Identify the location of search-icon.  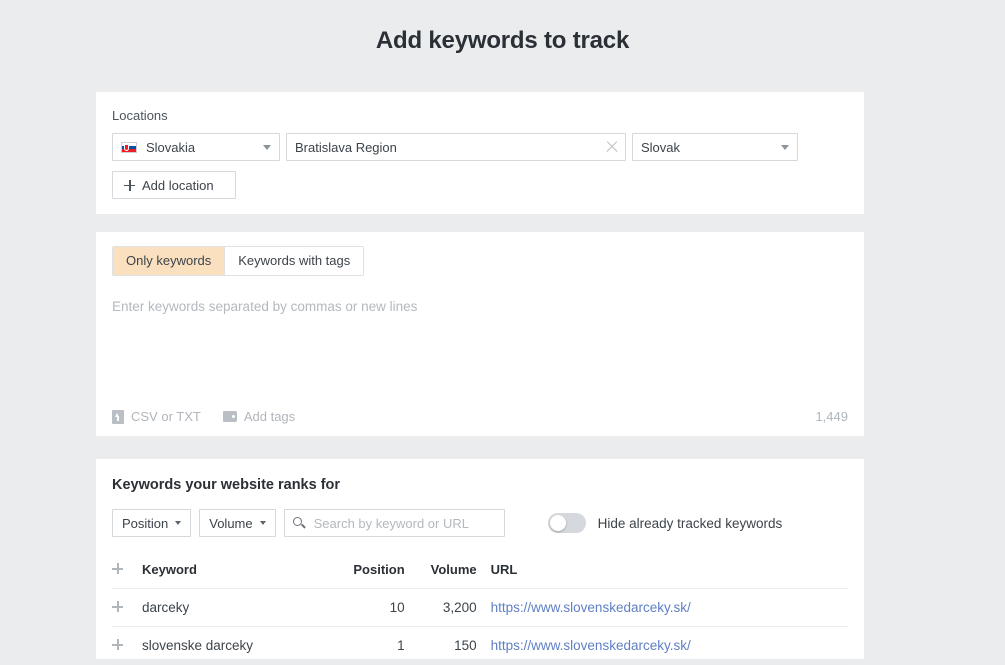
(298, 523).